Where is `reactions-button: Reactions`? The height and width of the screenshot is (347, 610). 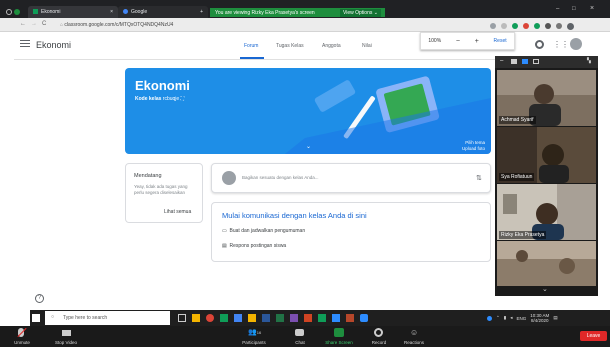 reactions-button: Reactions is located at coordinates (414, 342).